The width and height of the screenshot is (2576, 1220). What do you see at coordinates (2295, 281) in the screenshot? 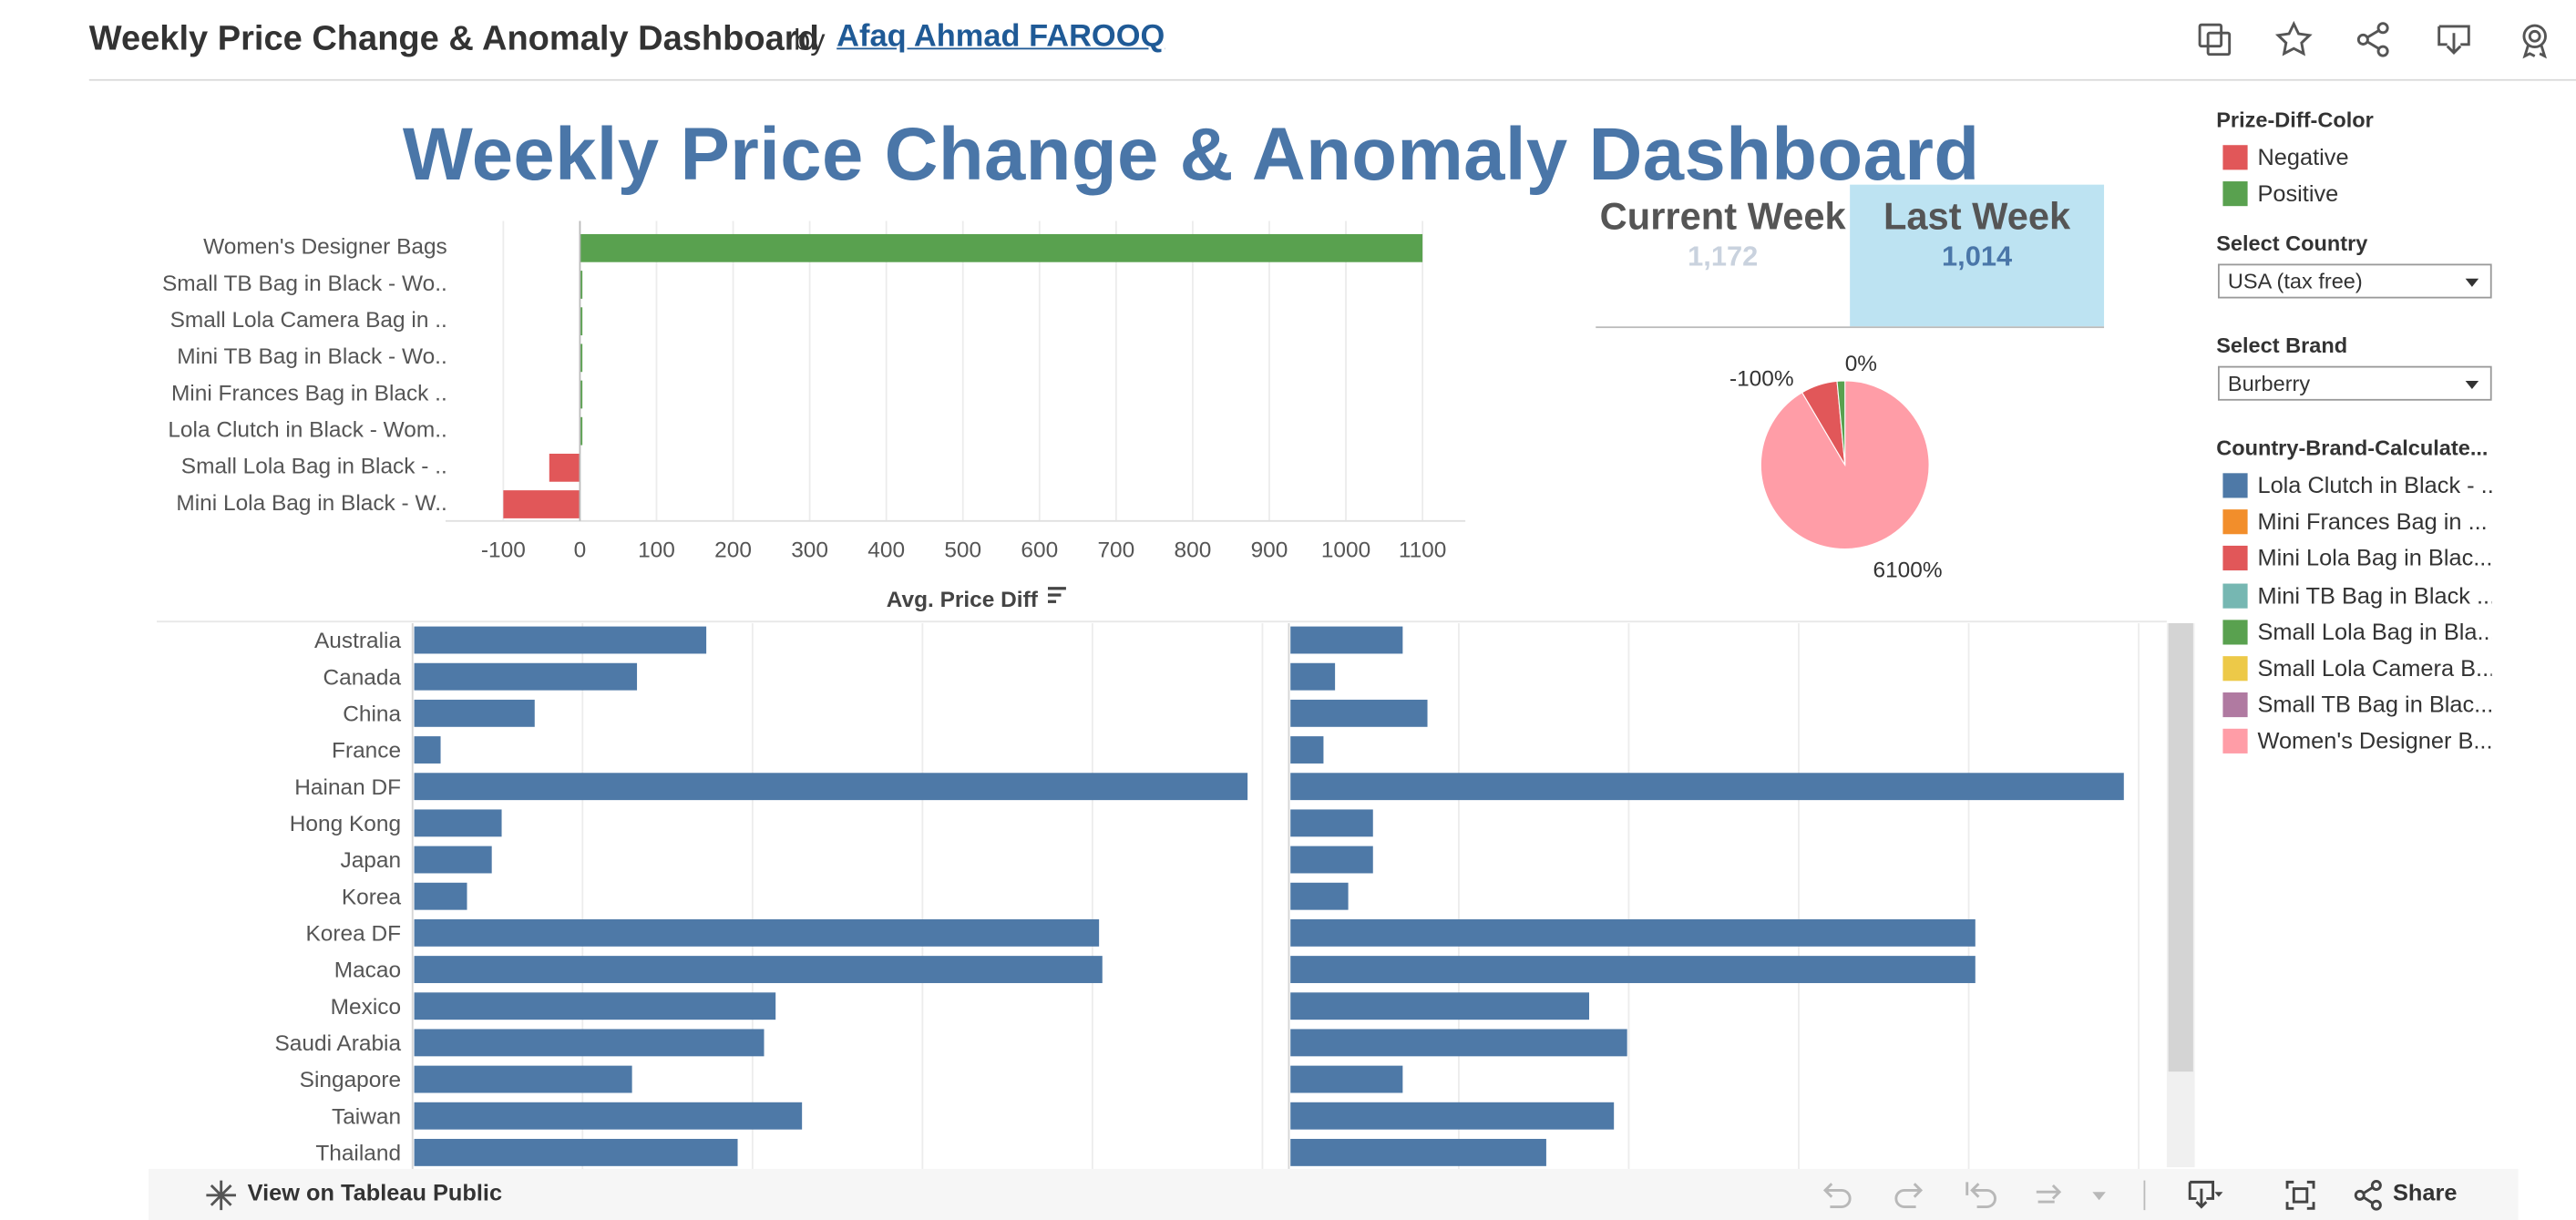
I see `country-filter-value: USA (tax free)` at bounding box center [2295, 281].